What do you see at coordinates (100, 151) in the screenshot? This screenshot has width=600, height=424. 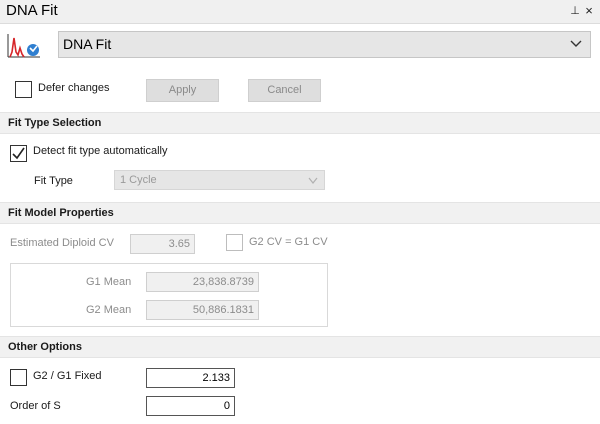 I see `detect-fit-type-label: Detect fit type automatically` at bounding box center [100, 151].